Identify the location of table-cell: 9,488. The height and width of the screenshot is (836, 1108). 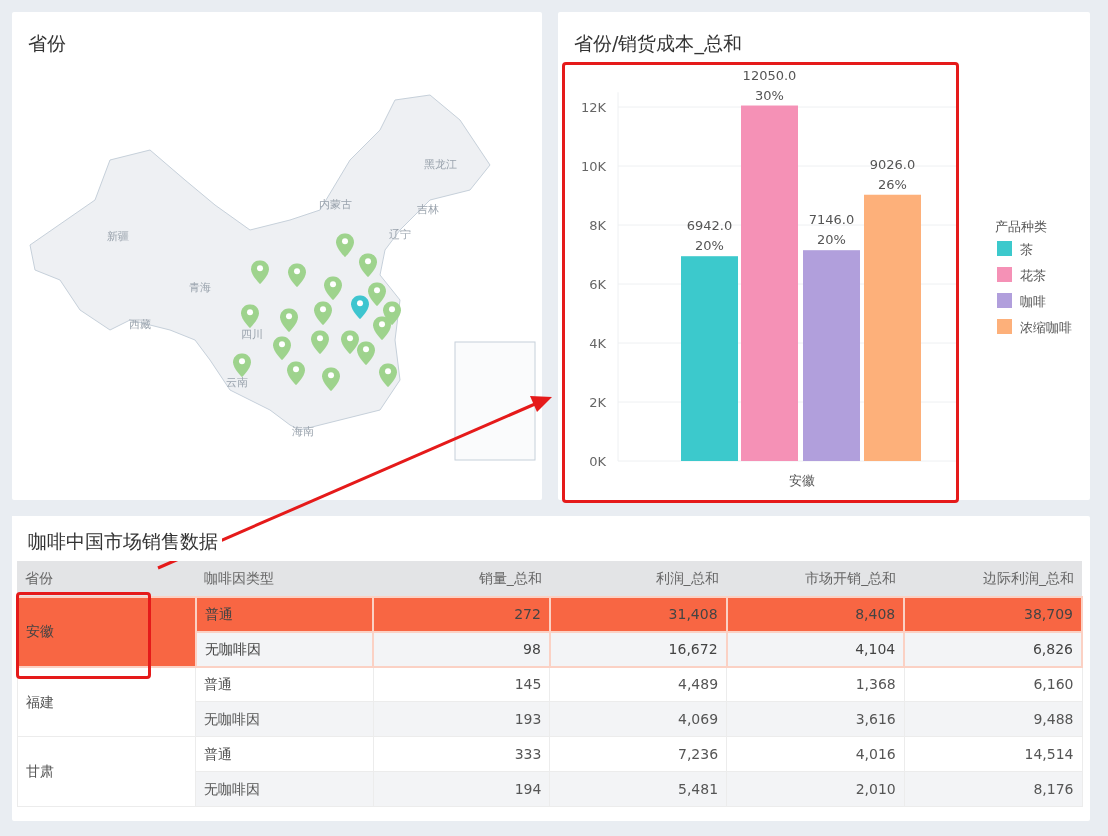
(993, 719).